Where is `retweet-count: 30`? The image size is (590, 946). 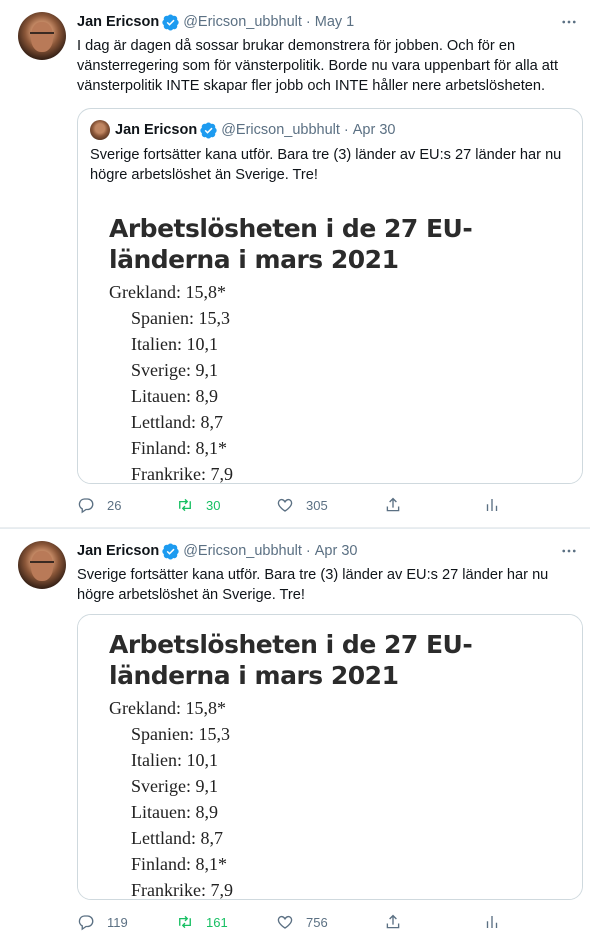
retweet-count: 30 is located at coordinates (213, 505).